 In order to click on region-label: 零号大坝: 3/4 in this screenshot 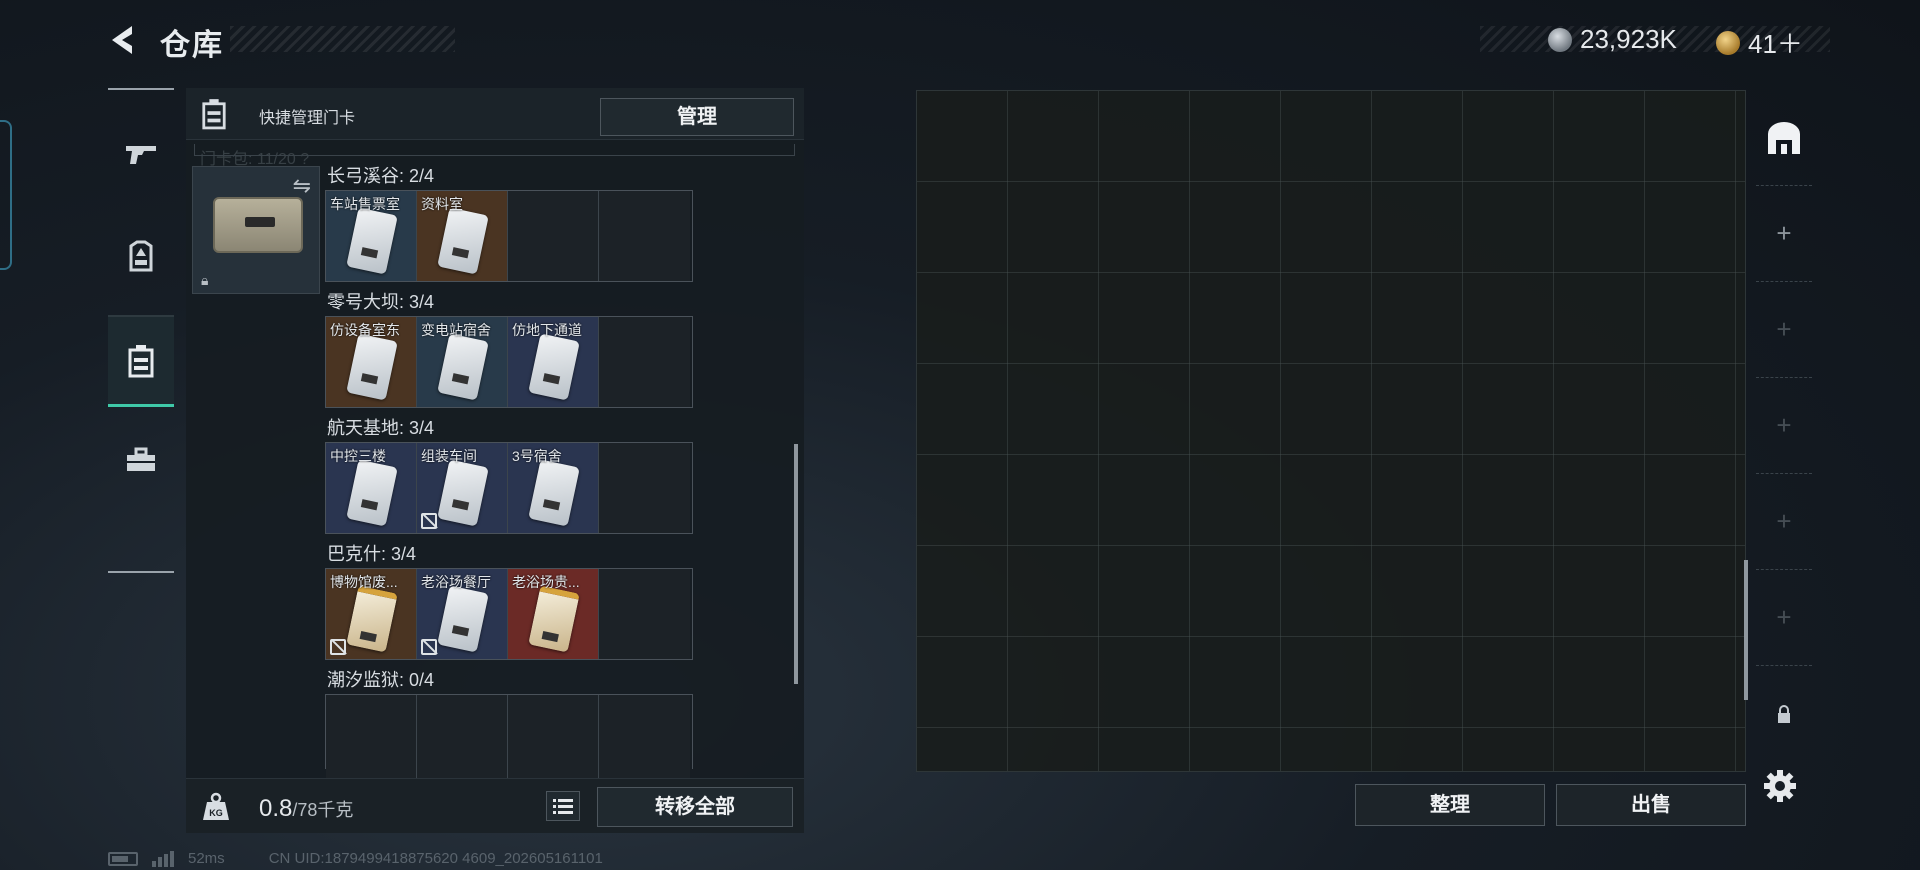, I will do `click(381, 302)`.